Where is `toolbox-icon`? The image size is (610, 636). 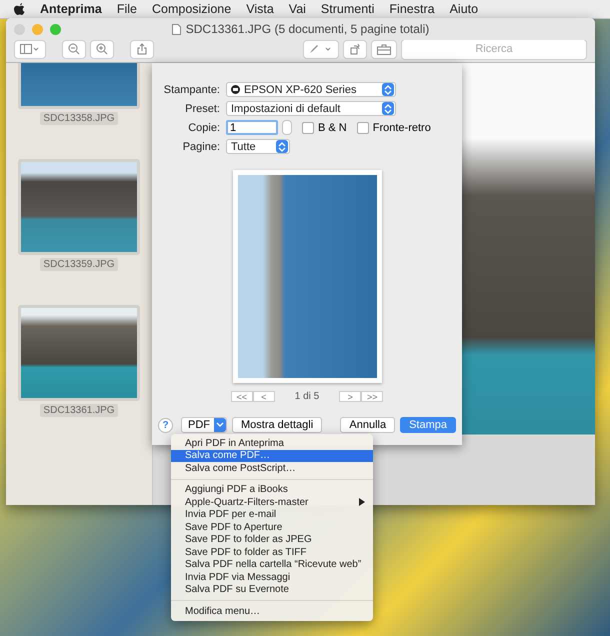 toolbox-icon is located at coordinates (384, 49).